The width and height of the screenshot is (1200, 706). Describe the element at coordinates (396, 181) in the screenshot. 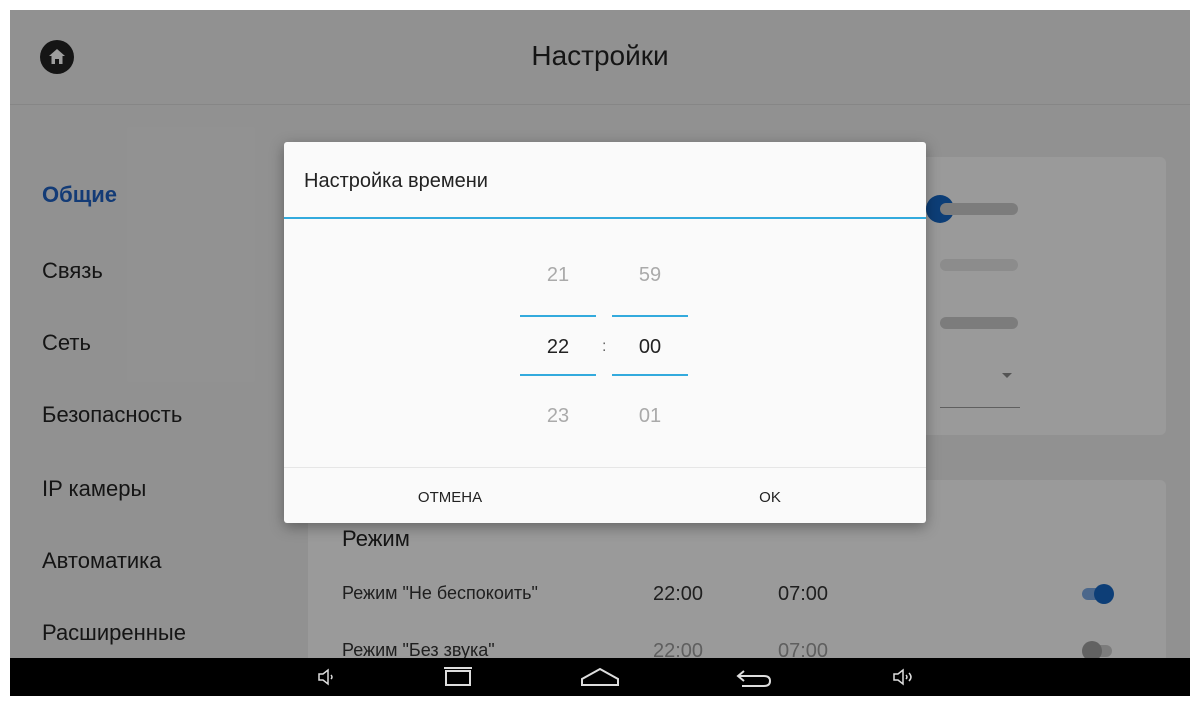

I see `dialog-title: Настройка времени` at that location.